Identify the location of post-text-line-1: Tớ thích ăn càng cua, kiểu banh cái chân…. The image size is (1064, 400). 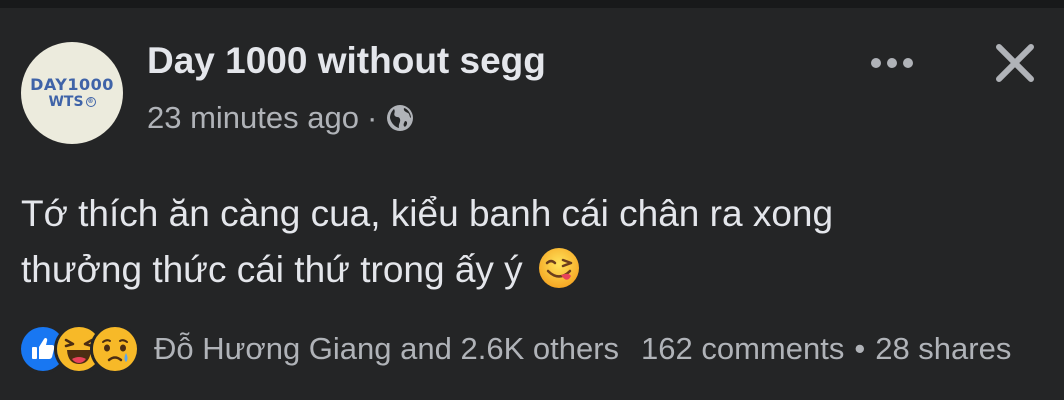
(427, 213).